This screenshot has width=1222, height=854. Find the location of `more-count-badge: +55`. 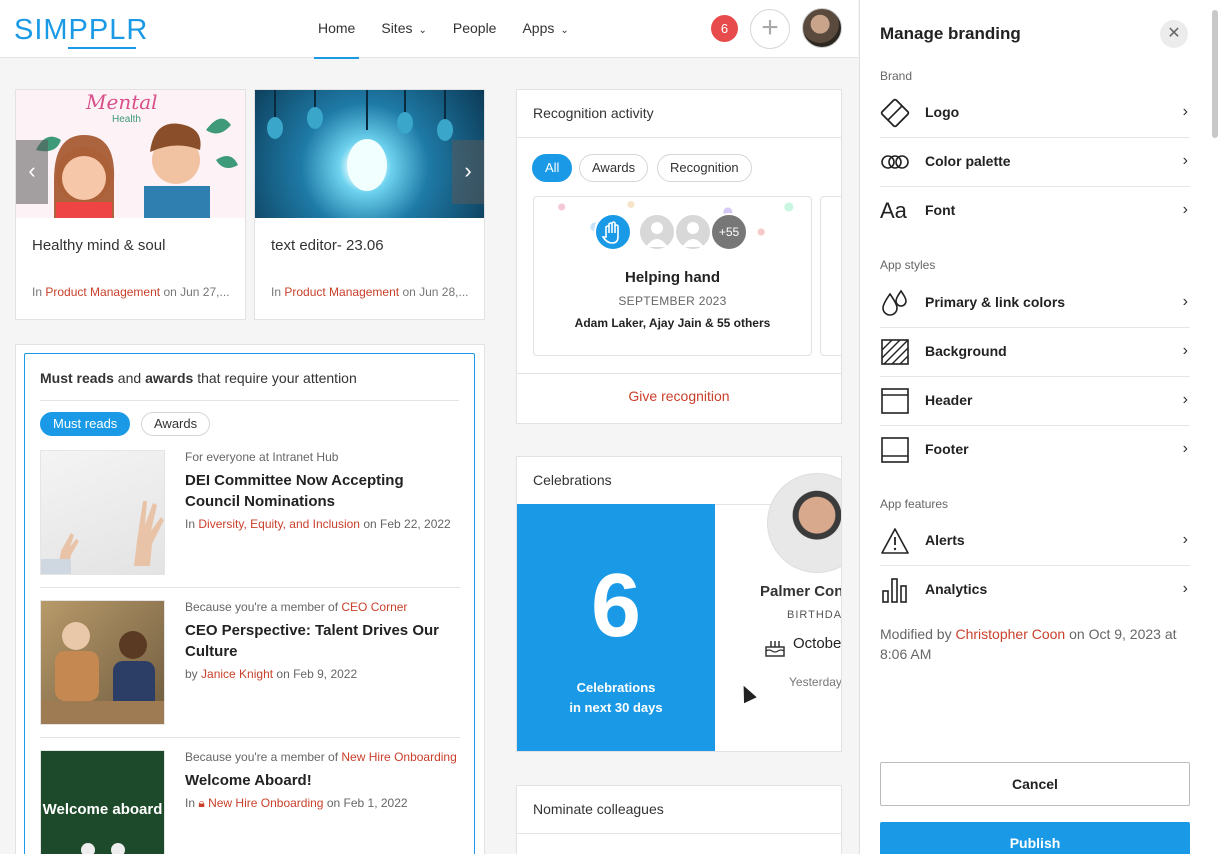

more-count-badge: +55 is located at coordinates (729, 232).